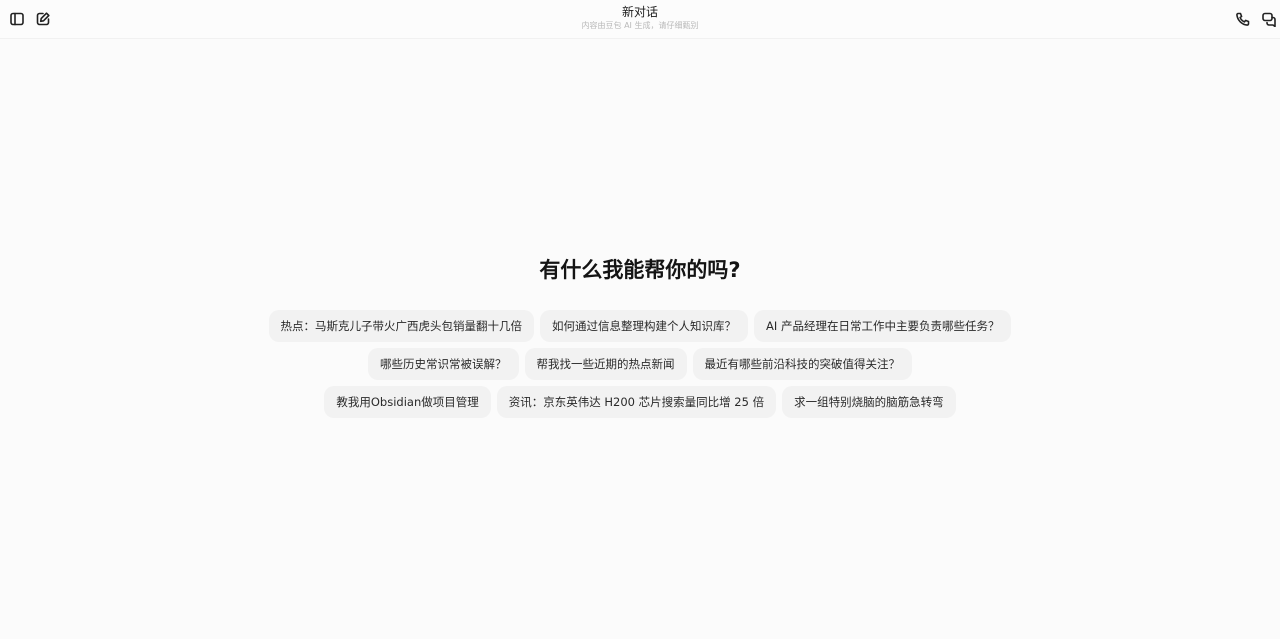 The image size is (1280, 639). I want to click on top-bar: 新对话 内容由豆包 AI 生成，请仔细甄别, so click(640, 19).